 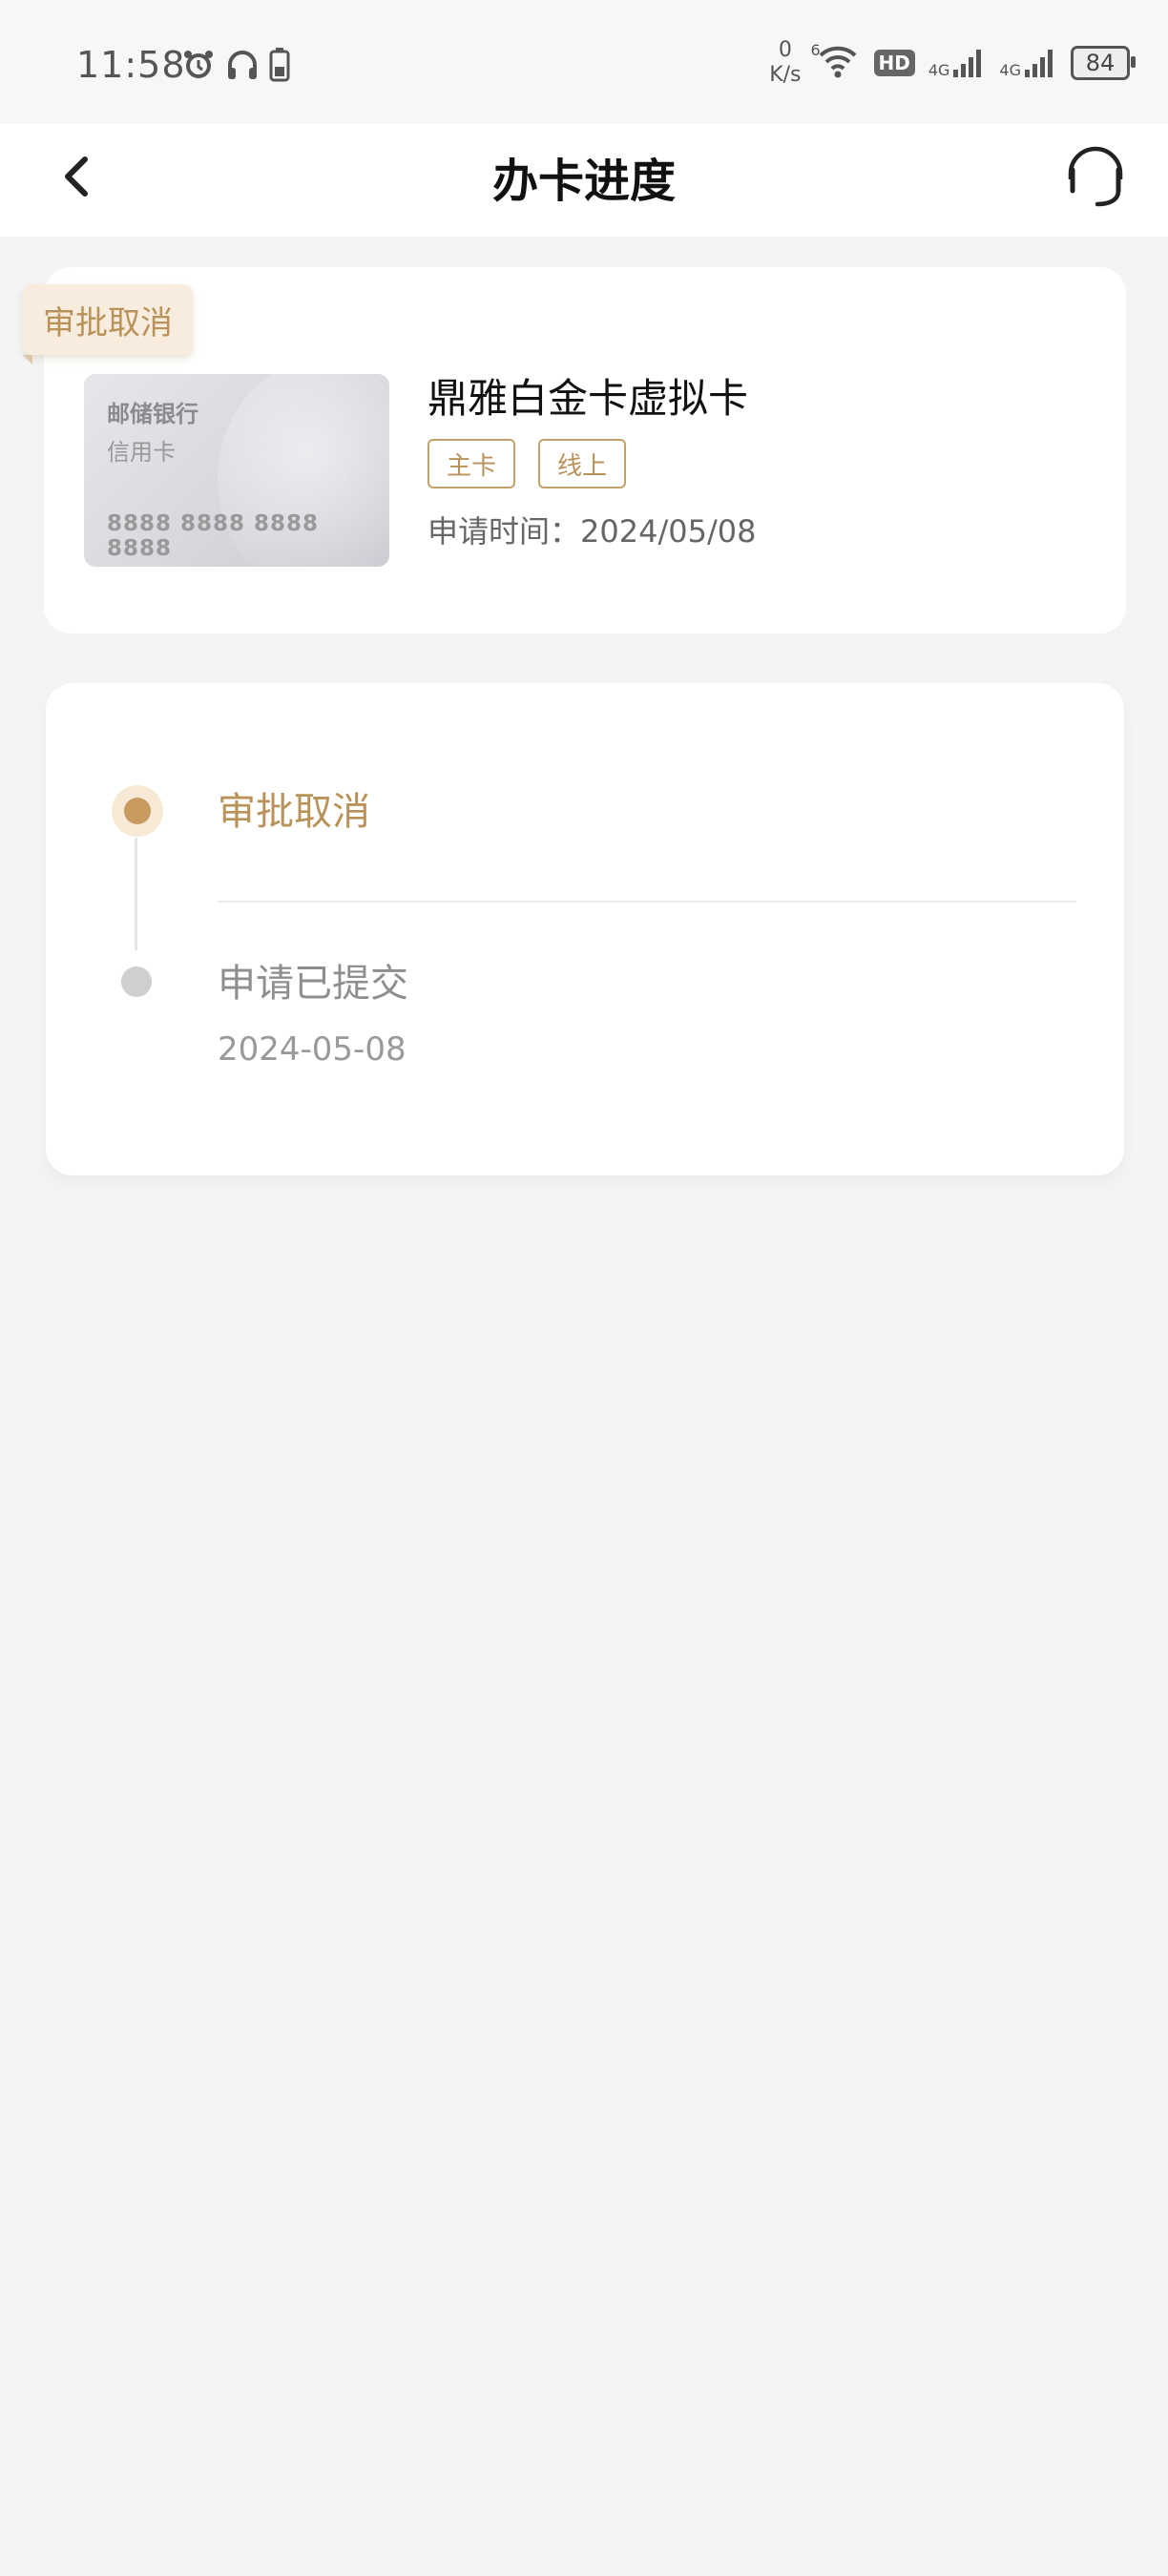 I want to click on card-thumb-kind: 信用卡, so click(x=141, y=452).